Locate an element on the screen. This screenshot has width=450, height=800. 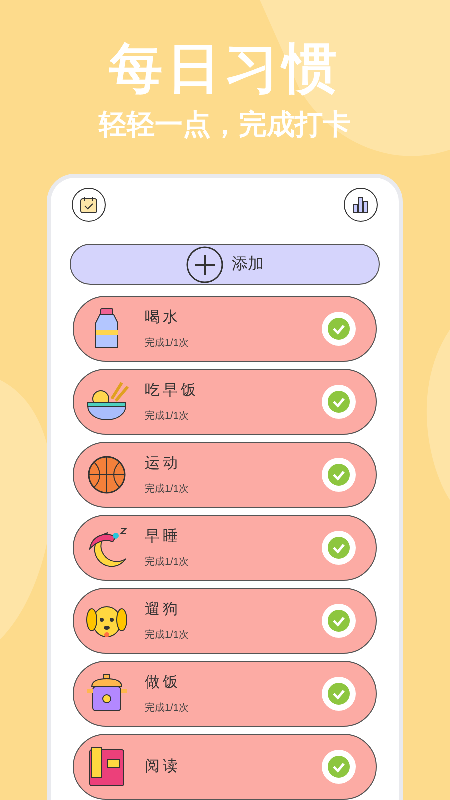
habit-name: 运动 is located at coordinates (163, 464).